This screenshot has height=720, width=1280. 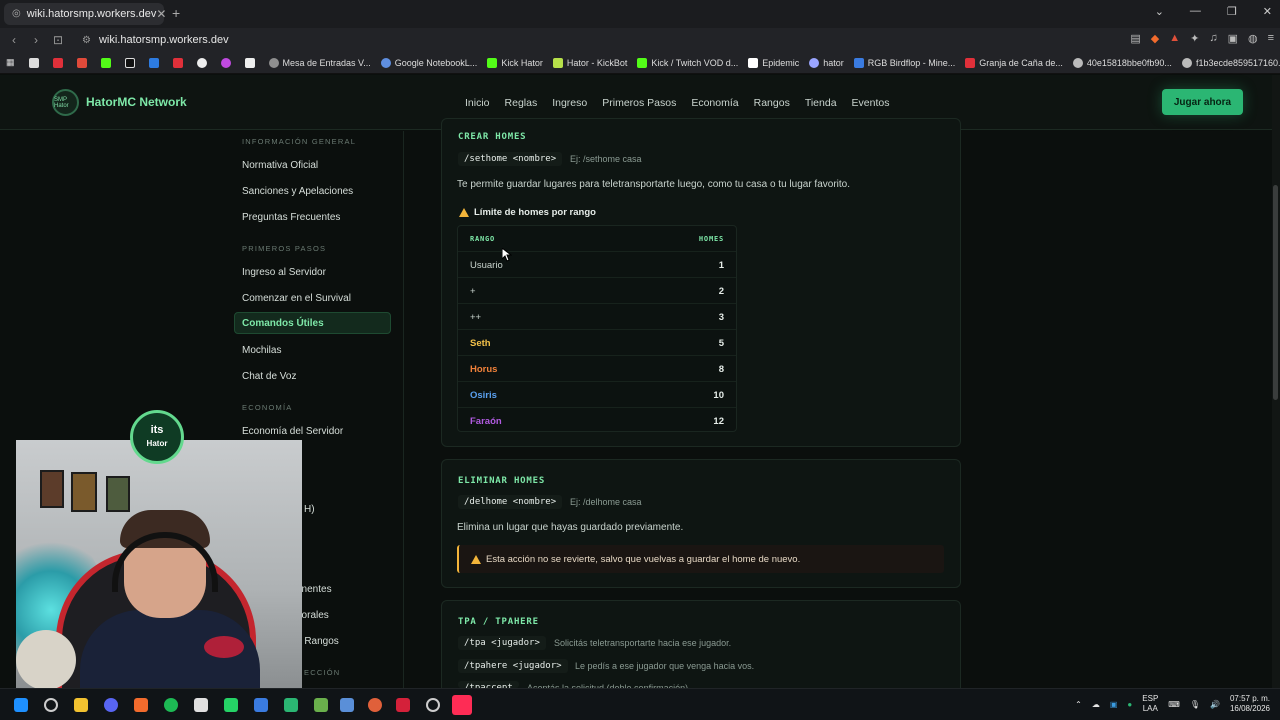 I want to click on bookmark-kickbot: Hator - KickBot, so click(x=589, y=62).